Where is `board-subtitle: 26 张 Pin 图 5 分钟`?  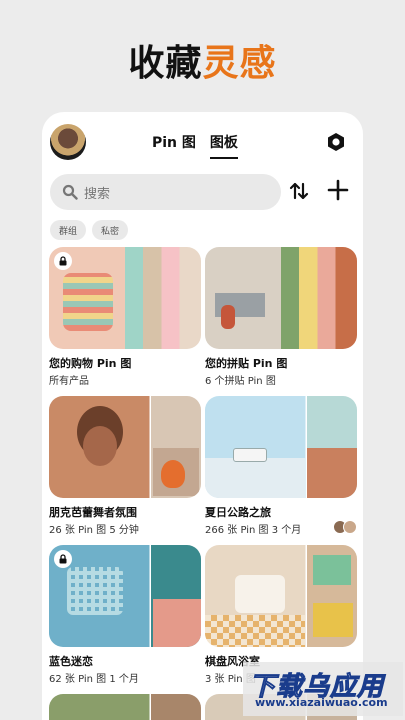 board-subtitle: 26 张 Pin 图 5 分钟 is located at coordinates (94, 530).